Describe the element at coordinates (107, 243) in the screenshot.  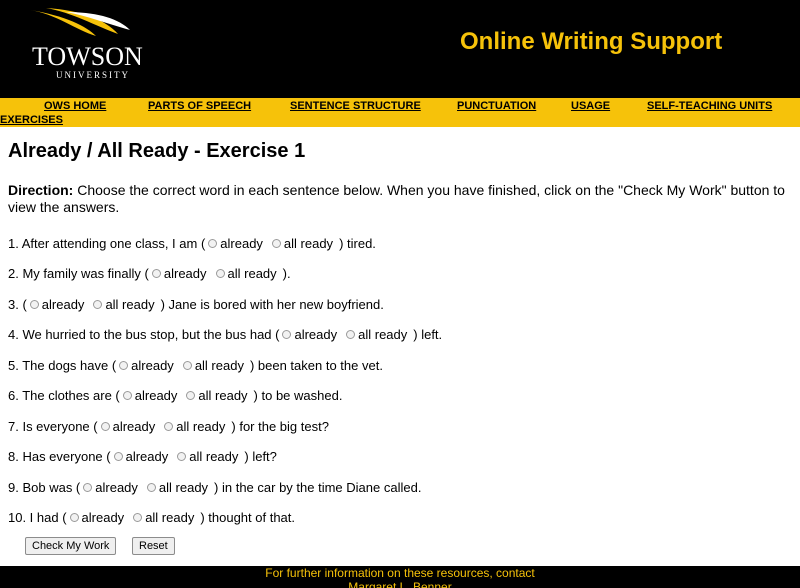
I see `question-text: 1. After attending one class, I am (` at that location.